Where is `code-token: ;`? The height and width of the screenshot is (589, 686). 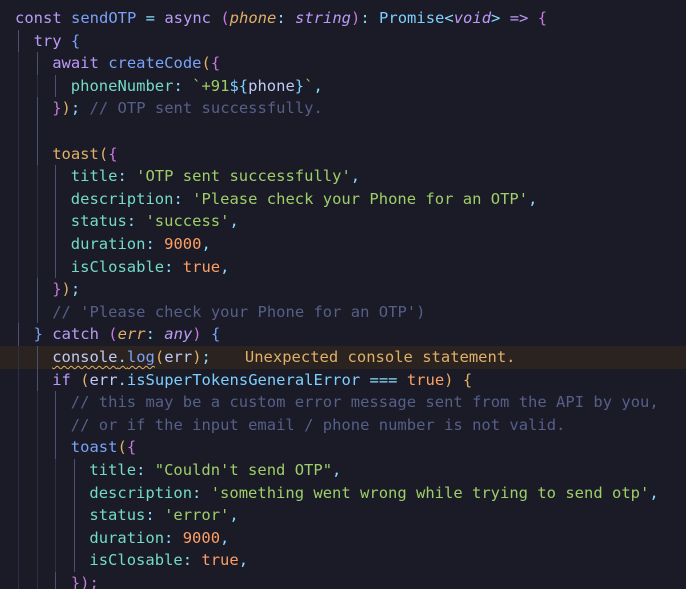 code-token: ; is located at coordinates (206, 357).